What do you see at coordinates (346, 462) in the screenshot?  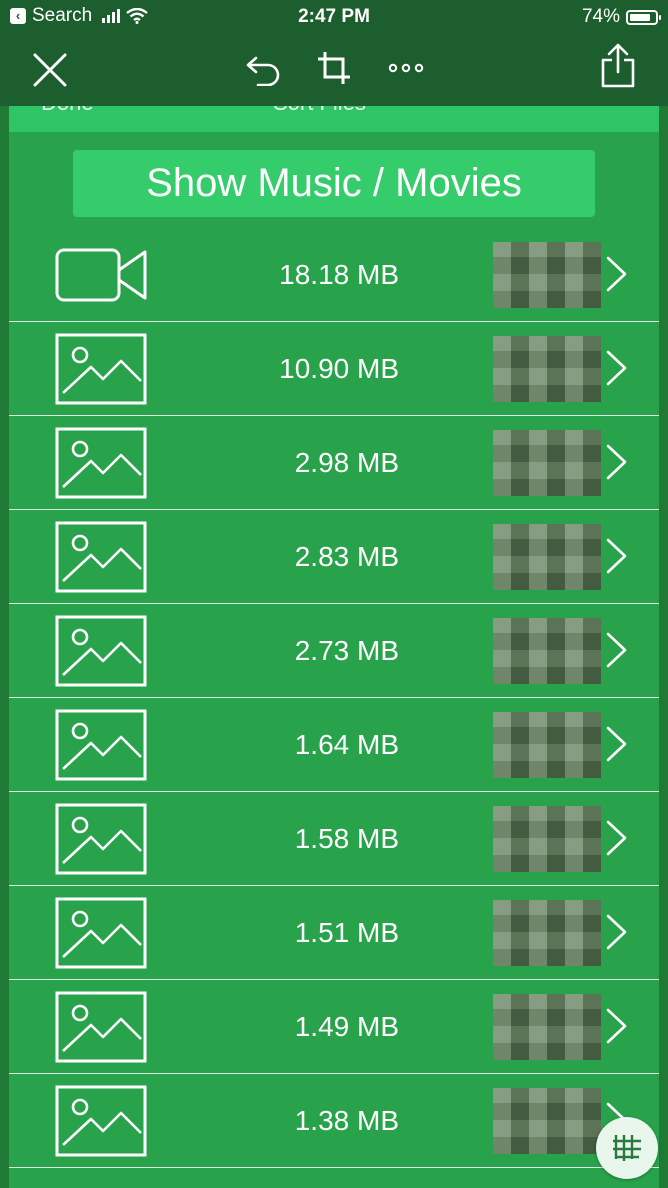 I see `file-size: 2.98 MB` at bounding box center [346, 462].